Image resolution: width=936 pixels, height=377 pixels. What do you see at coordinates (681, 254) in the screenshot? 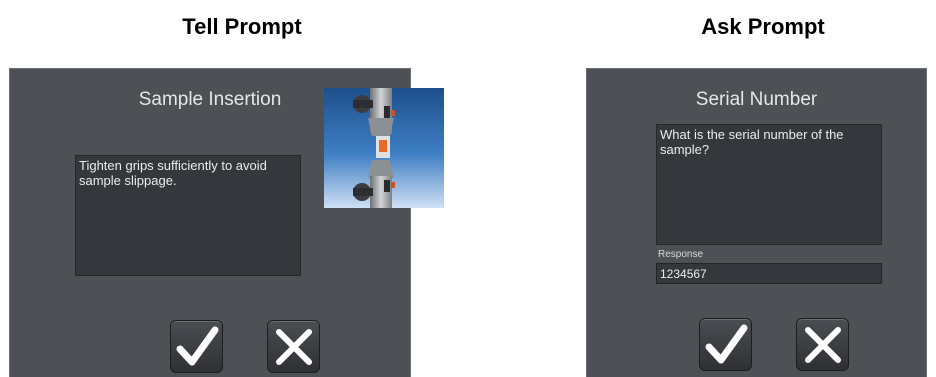
I see `response-label: Response` at bounding box center [681, 254].